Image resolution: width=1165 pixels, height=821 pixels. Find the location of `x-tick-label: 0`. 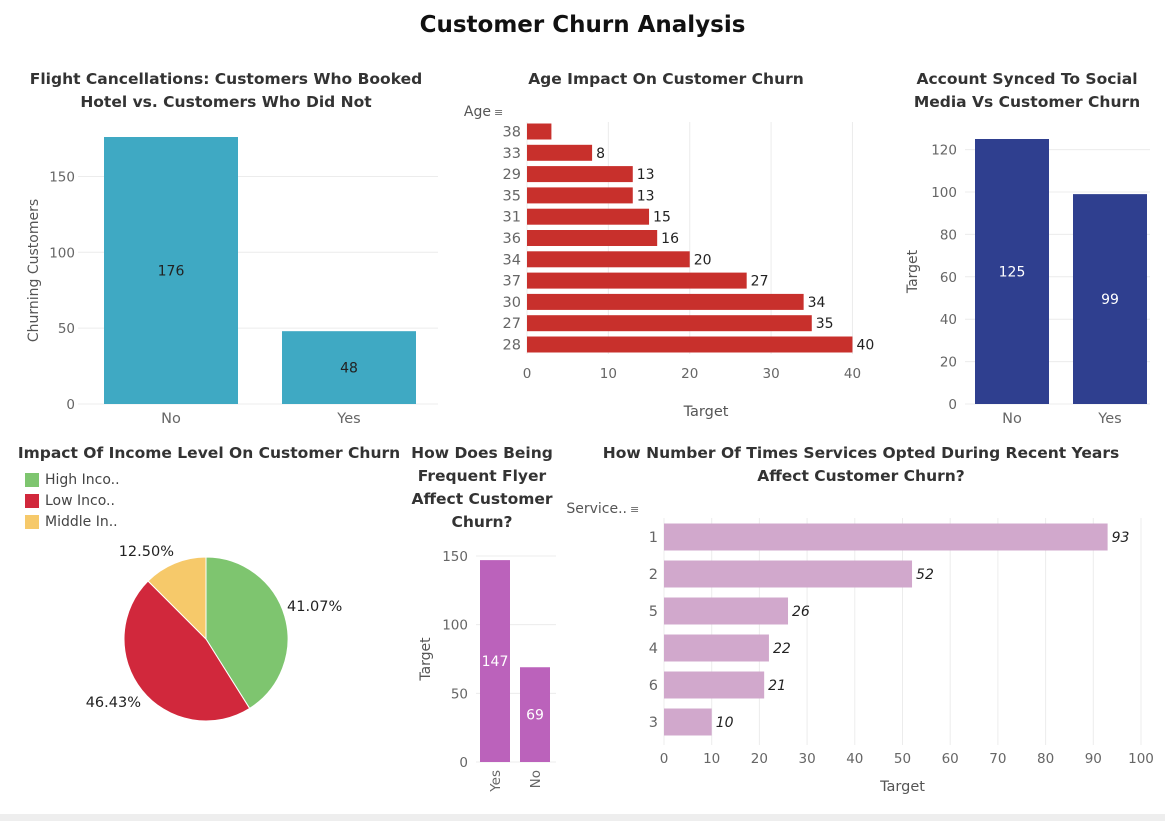

x-tick-label: 0 is located at coordinates (664, 759).